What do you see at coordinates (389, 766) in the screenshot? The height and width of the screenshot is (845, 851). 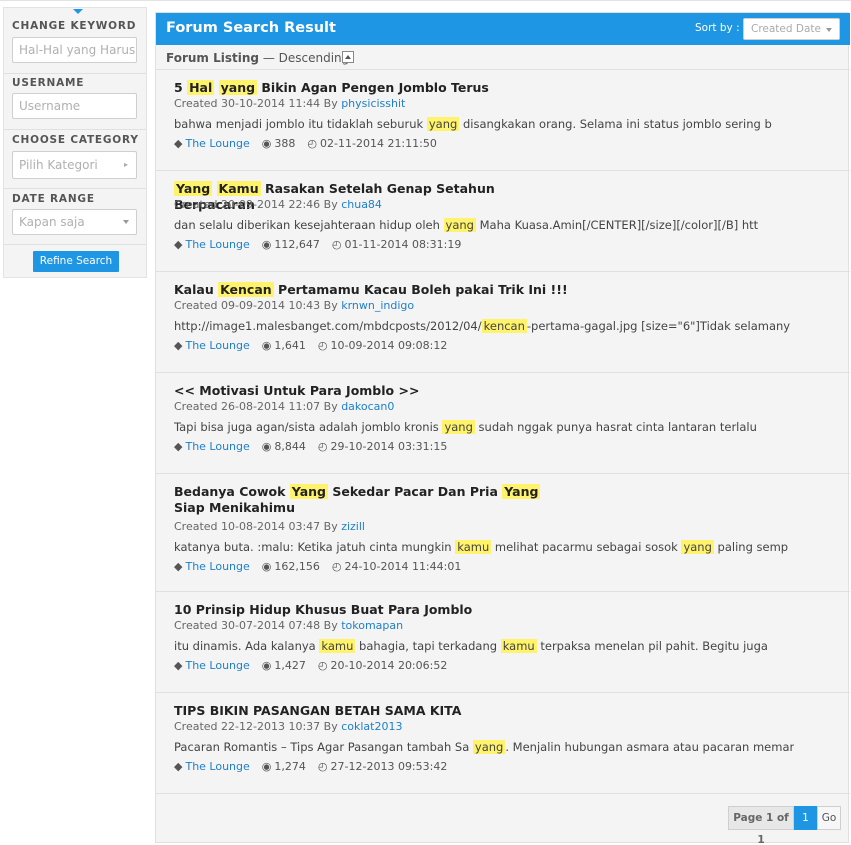 I see `last-post-date-value: 27-12-2013 09:53:42` at bounding box center [389, 766].